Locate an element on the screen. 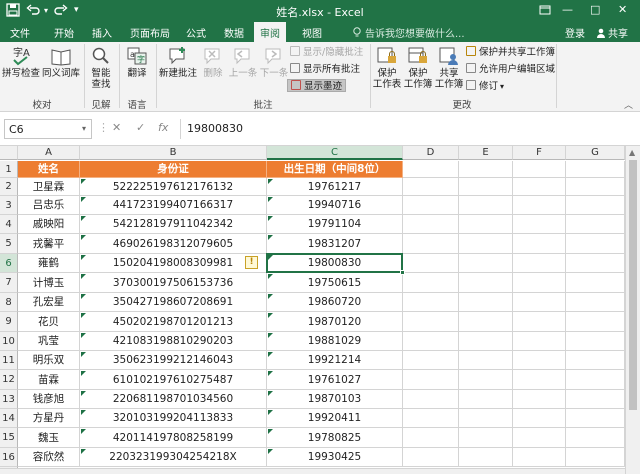 This screenshot has width=640, height=474. row-header-10: 10 is located at coordinates (9, 341).